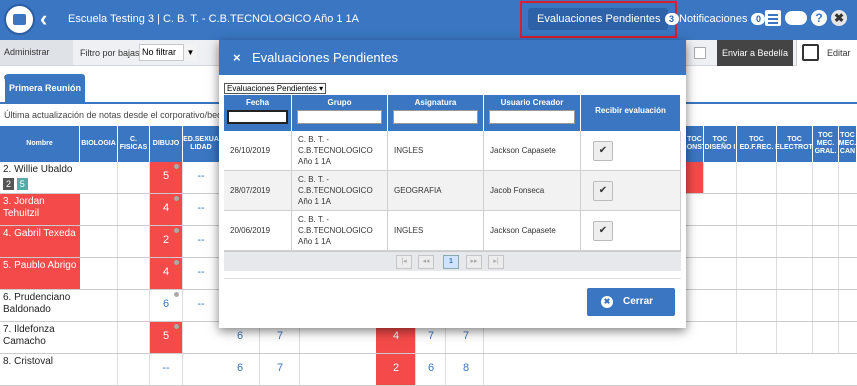  Describe the element at coordinates (40, 337) in the screenshot. I see `student-name: 7. Ildefonza Camacho` at that location.